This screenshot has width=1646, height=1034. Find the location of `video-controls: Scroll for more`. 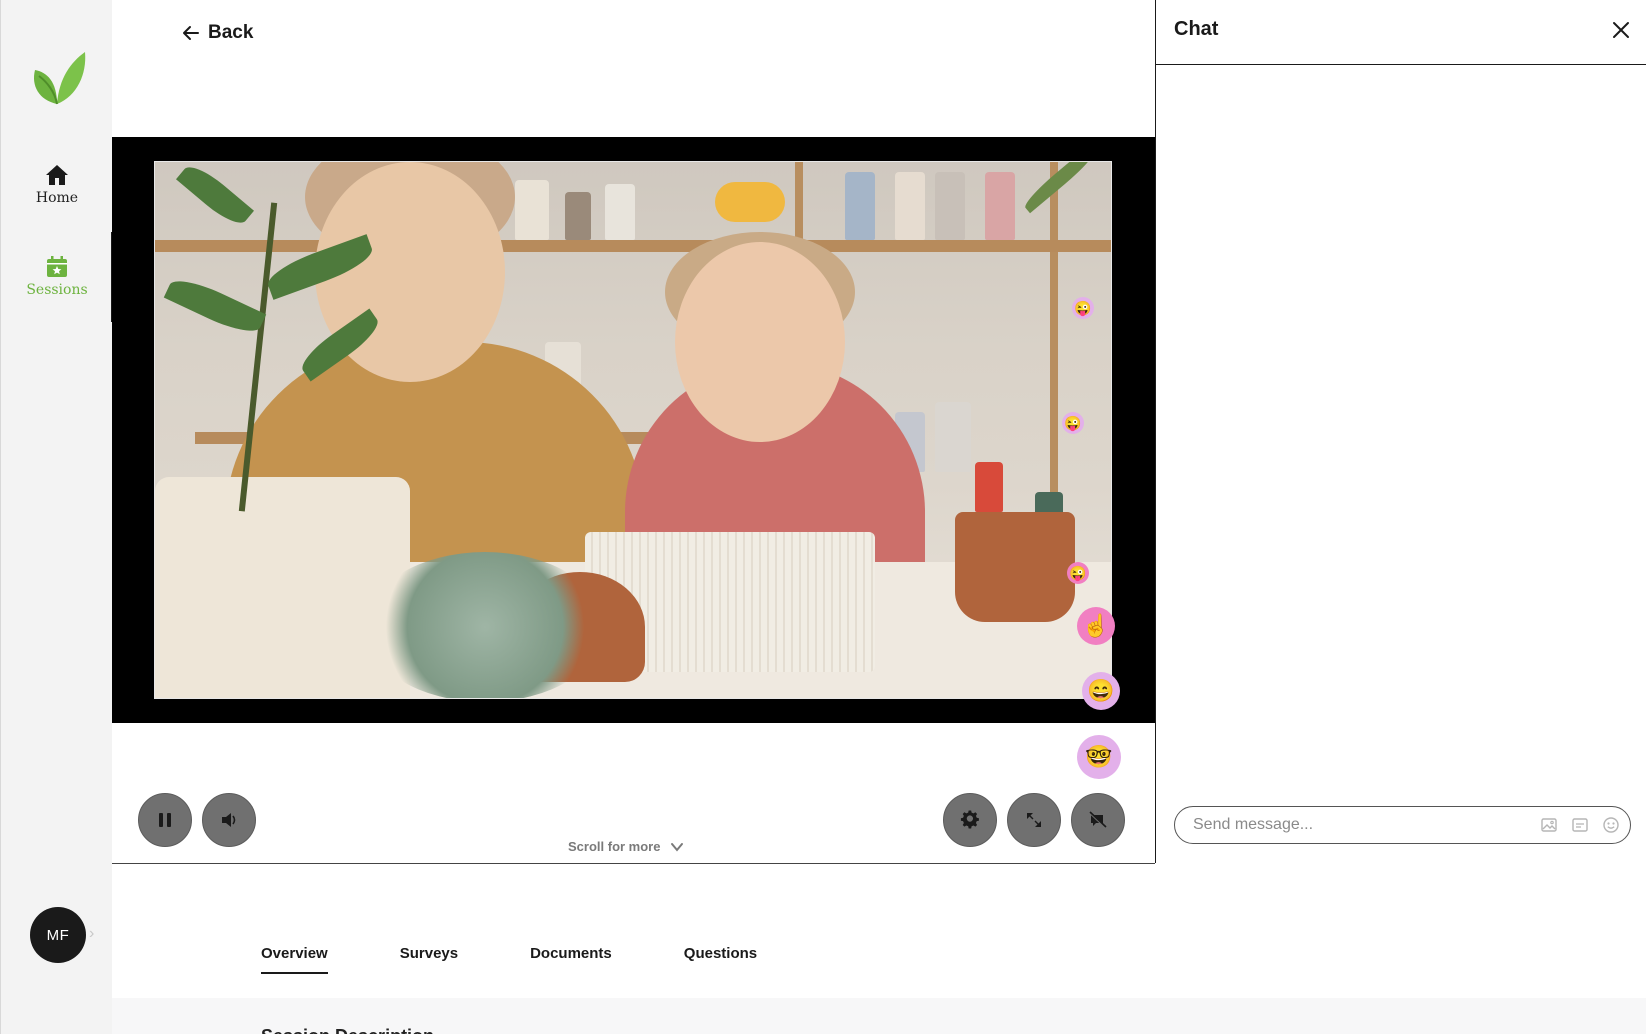

video-controls: Scroll for more is located at coordinates (633, 793).